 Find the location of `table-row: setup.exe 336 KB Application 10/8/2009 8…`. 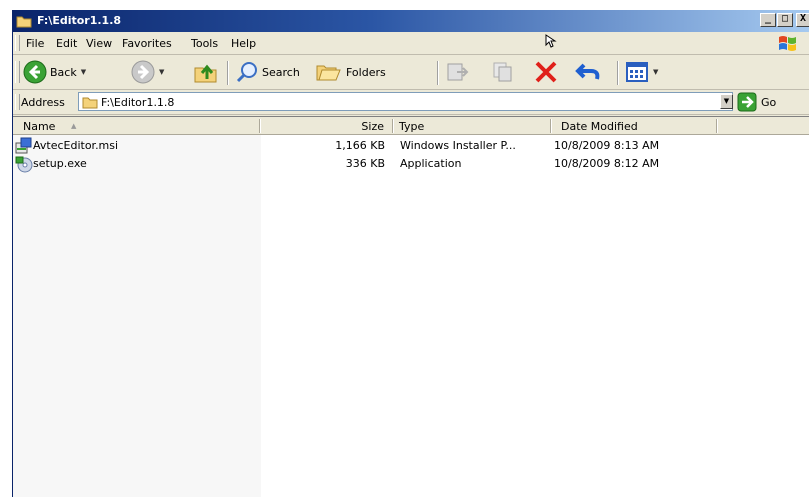

table-row: setup.exe 336 KB Application 10/8/2009 8… is located at coordinates (411, 164).